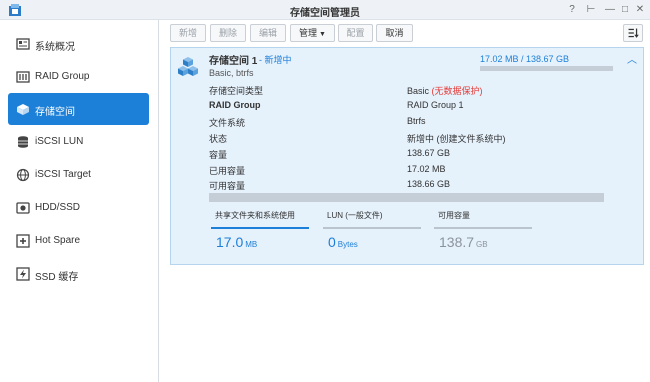 The height and width of the screenshot is (382, 650). I want to click on maximize-icon: □, so click(625, 9).